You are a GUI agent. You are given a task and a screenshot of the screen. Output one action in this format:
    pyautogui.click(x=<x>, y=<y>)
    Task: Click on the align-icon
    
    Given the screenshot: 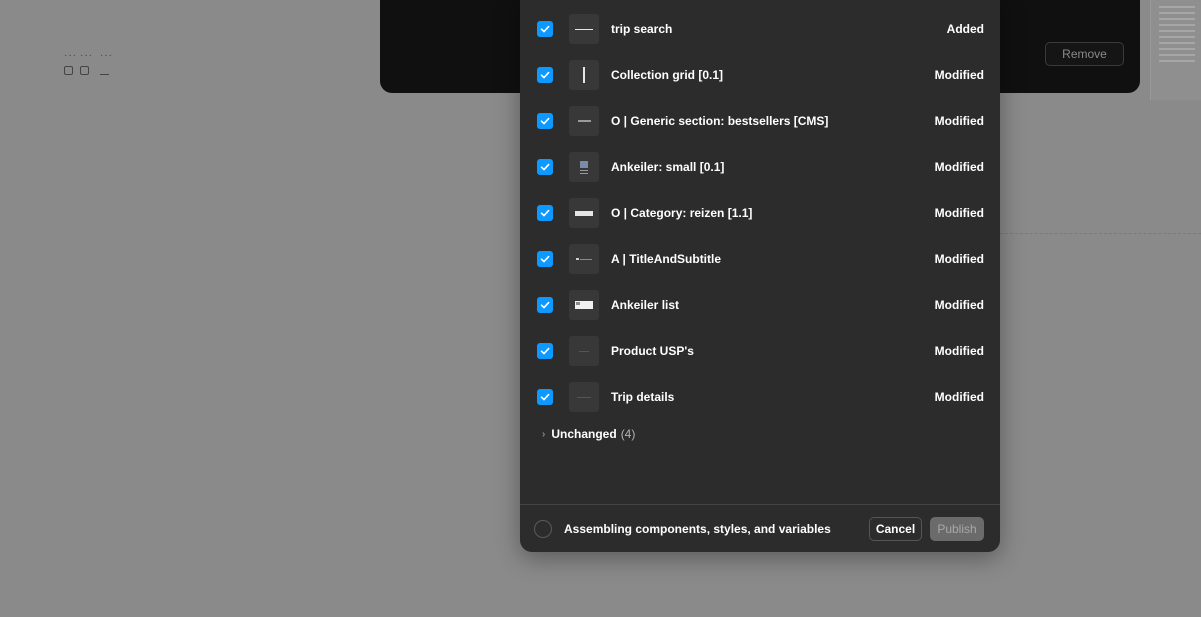 What is the action you would take?
    pyautogui.click(x=104, y=70)
    